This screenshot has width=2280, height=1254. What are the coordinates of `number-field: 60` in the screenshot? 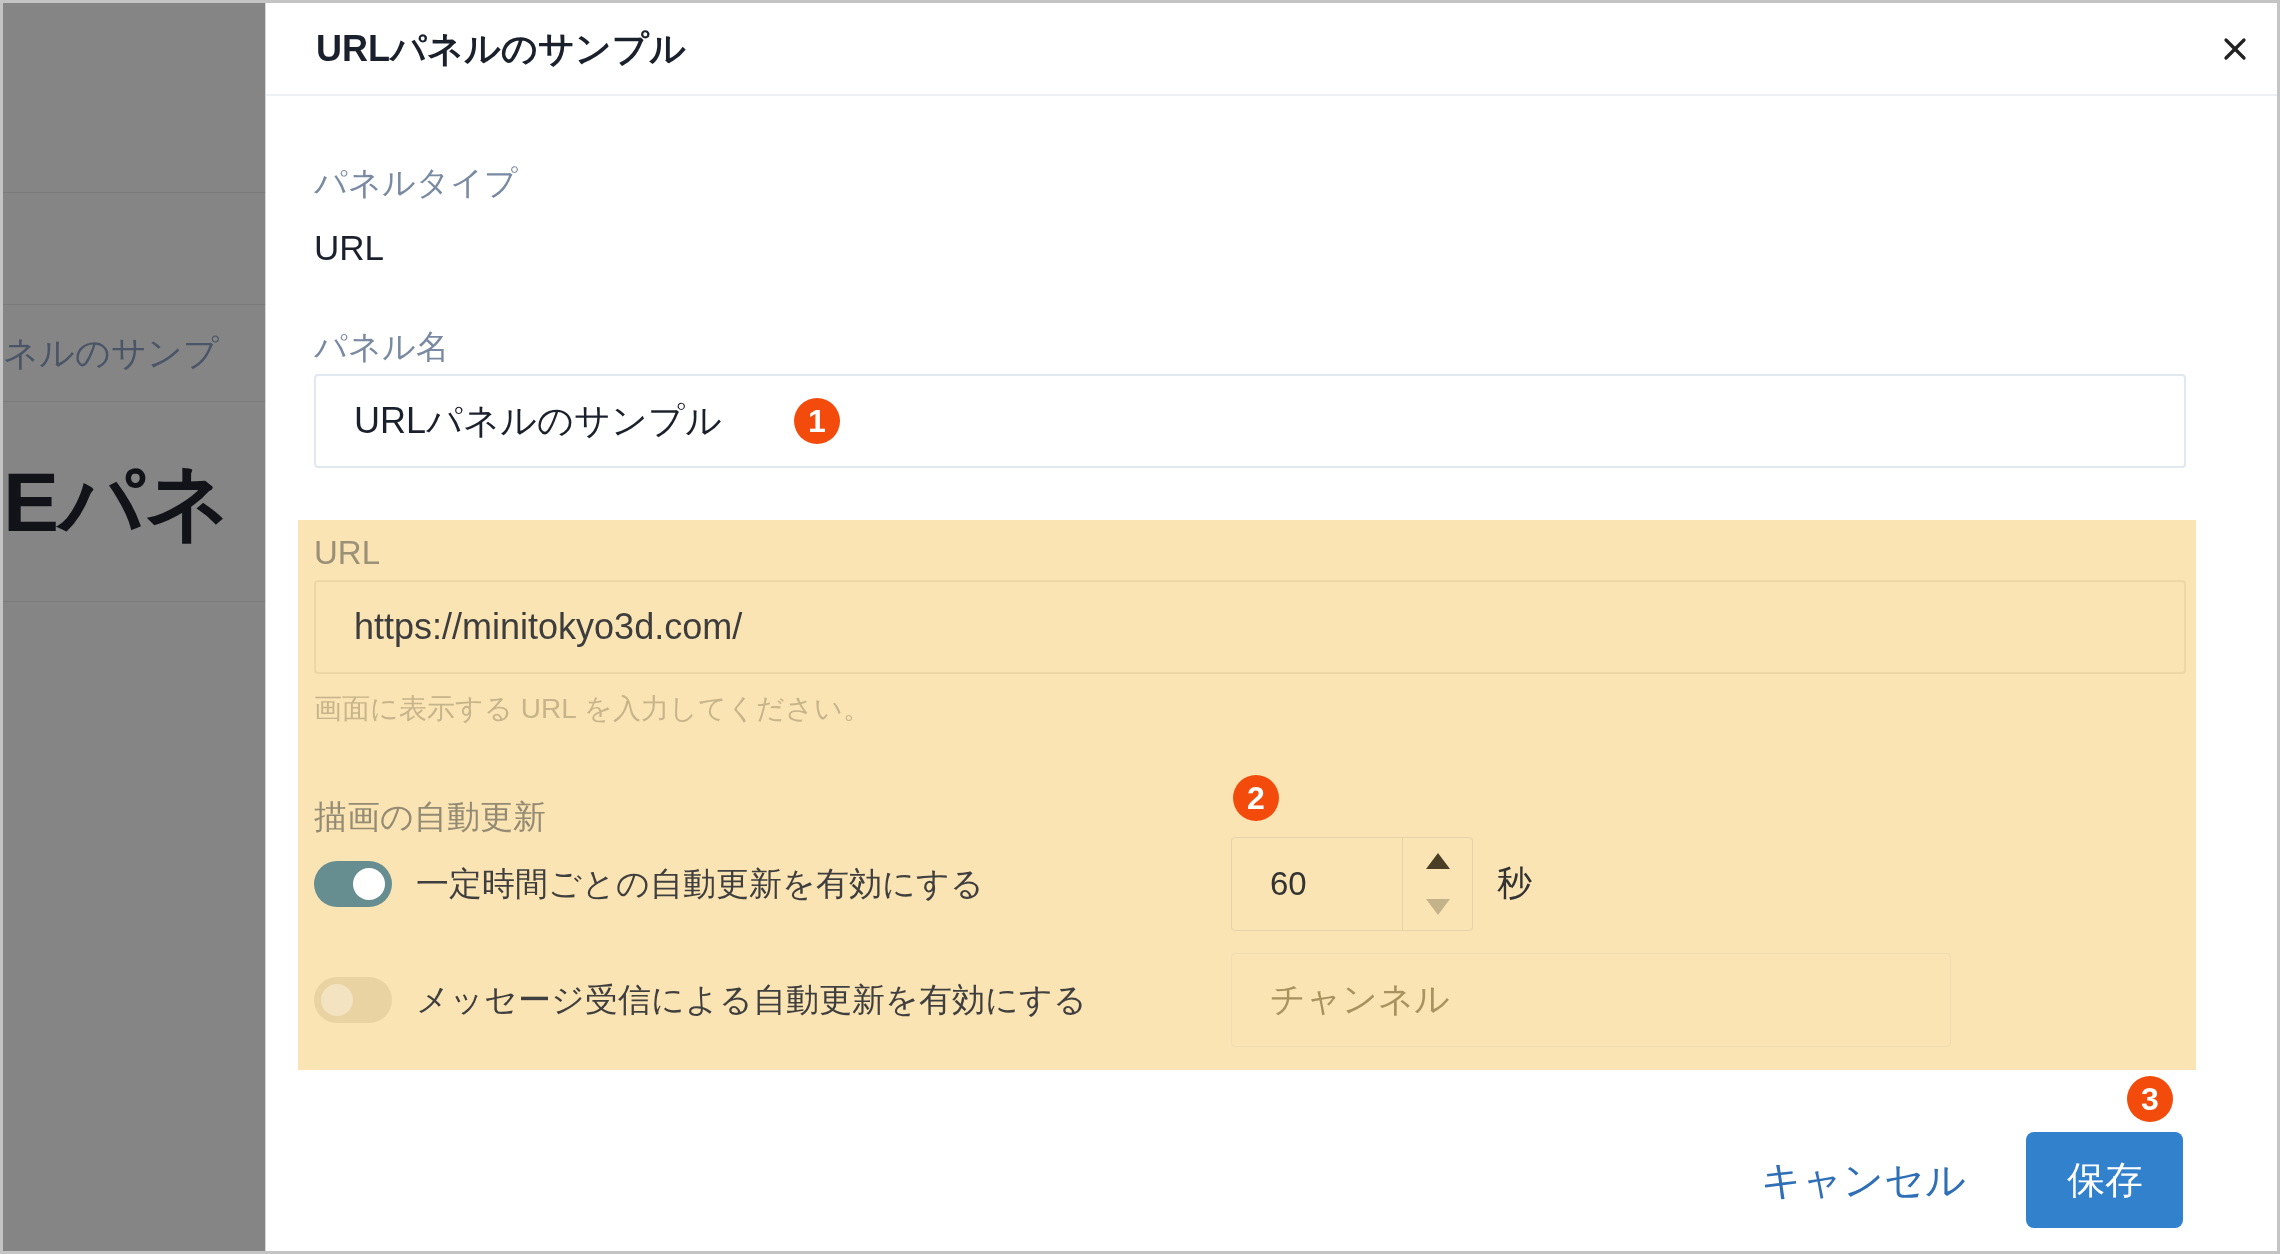 It's located at (1352, 883).